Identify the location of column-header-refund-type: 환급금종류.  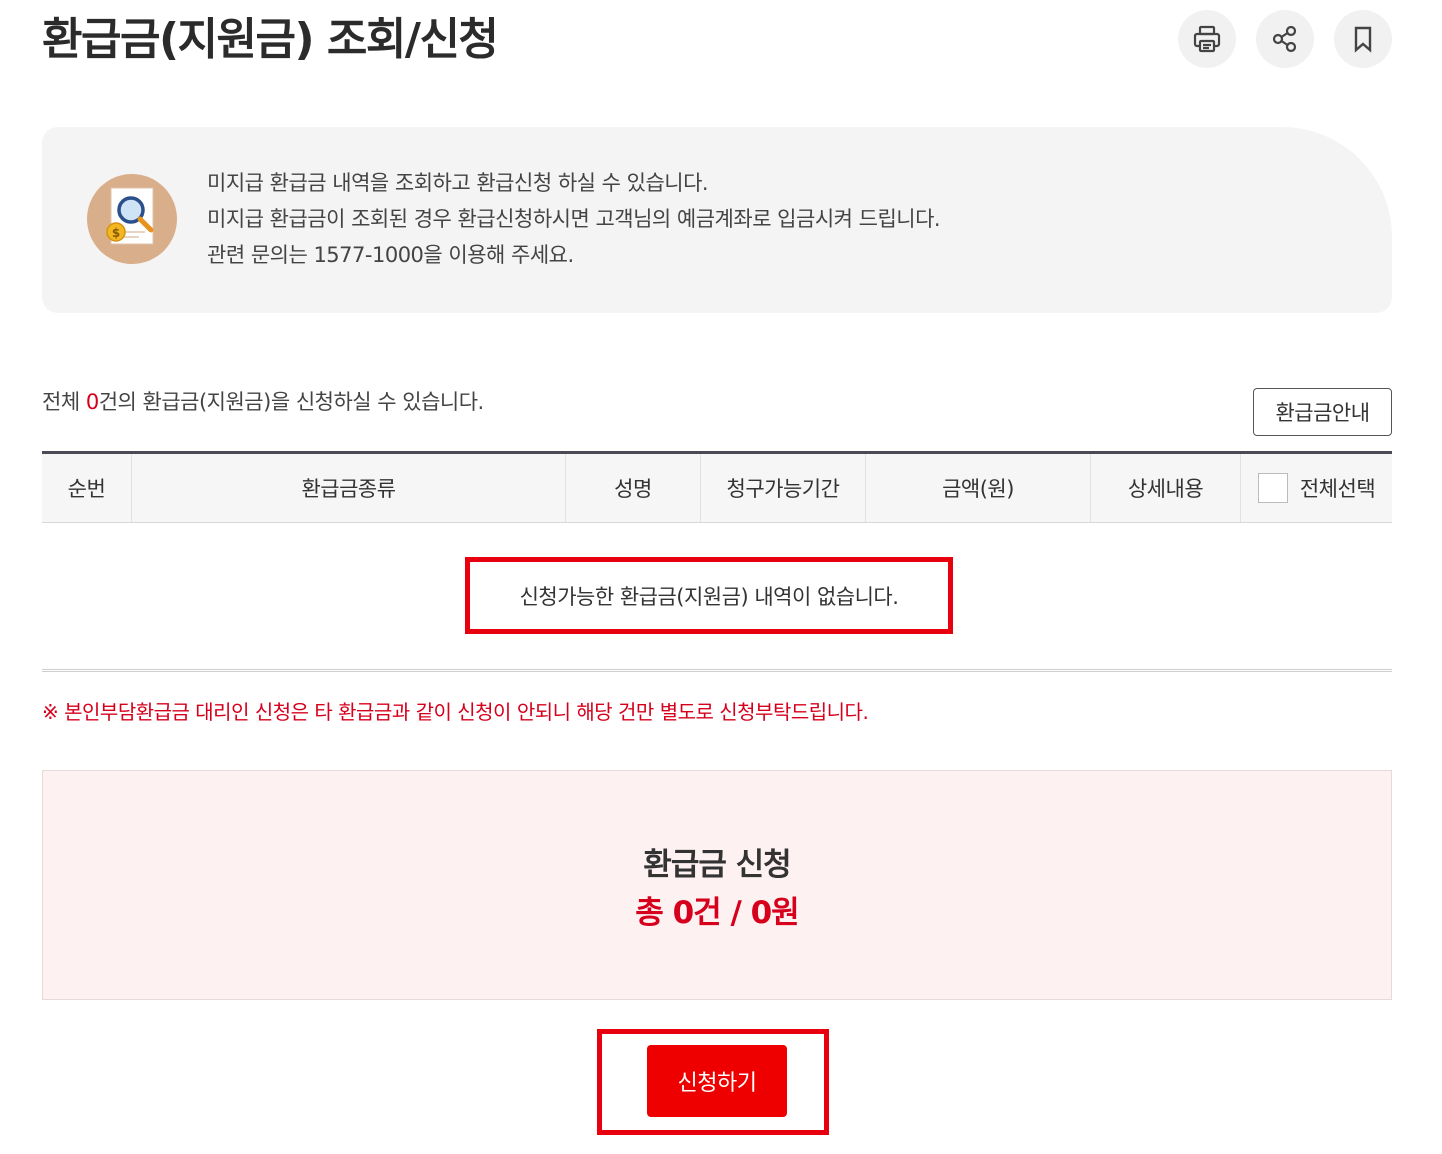
(349, 488).